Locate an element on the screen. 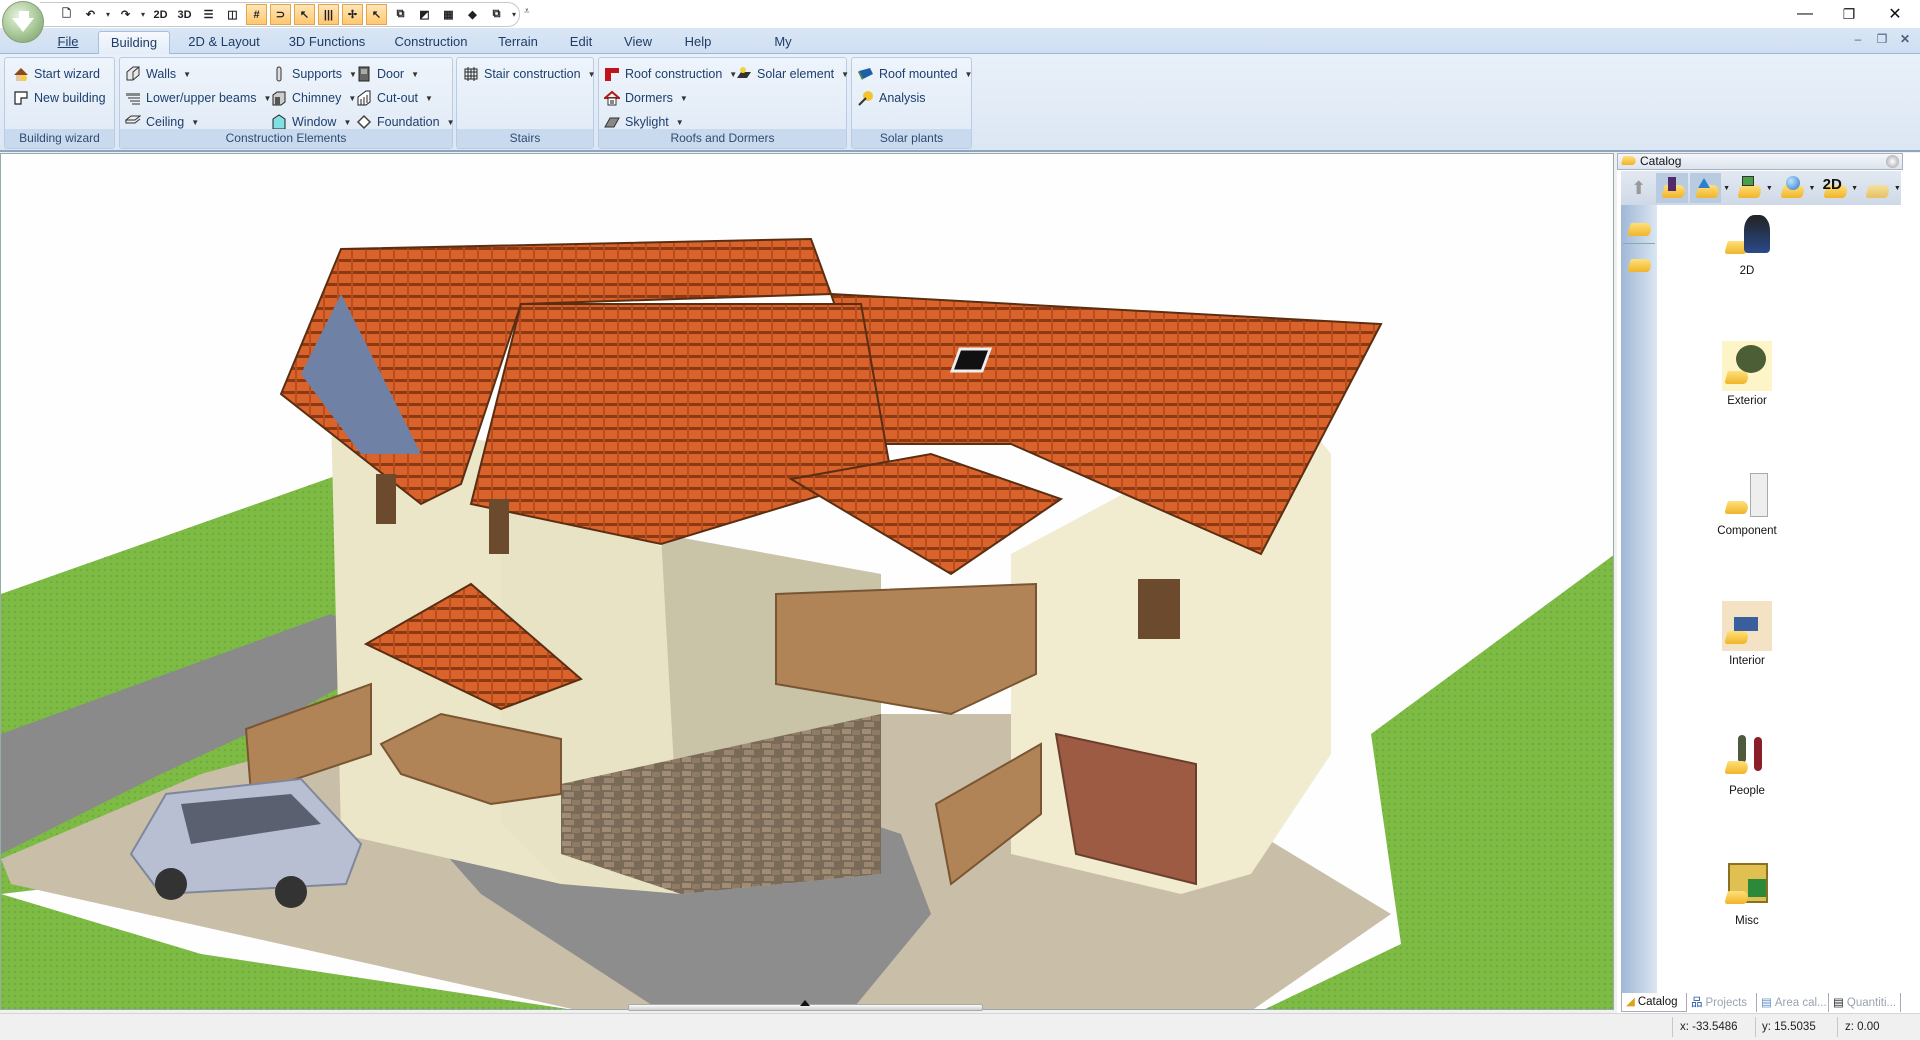 This screenshot has height=1040, width=1920. tab-view: View is located at coordinates (638, 42).